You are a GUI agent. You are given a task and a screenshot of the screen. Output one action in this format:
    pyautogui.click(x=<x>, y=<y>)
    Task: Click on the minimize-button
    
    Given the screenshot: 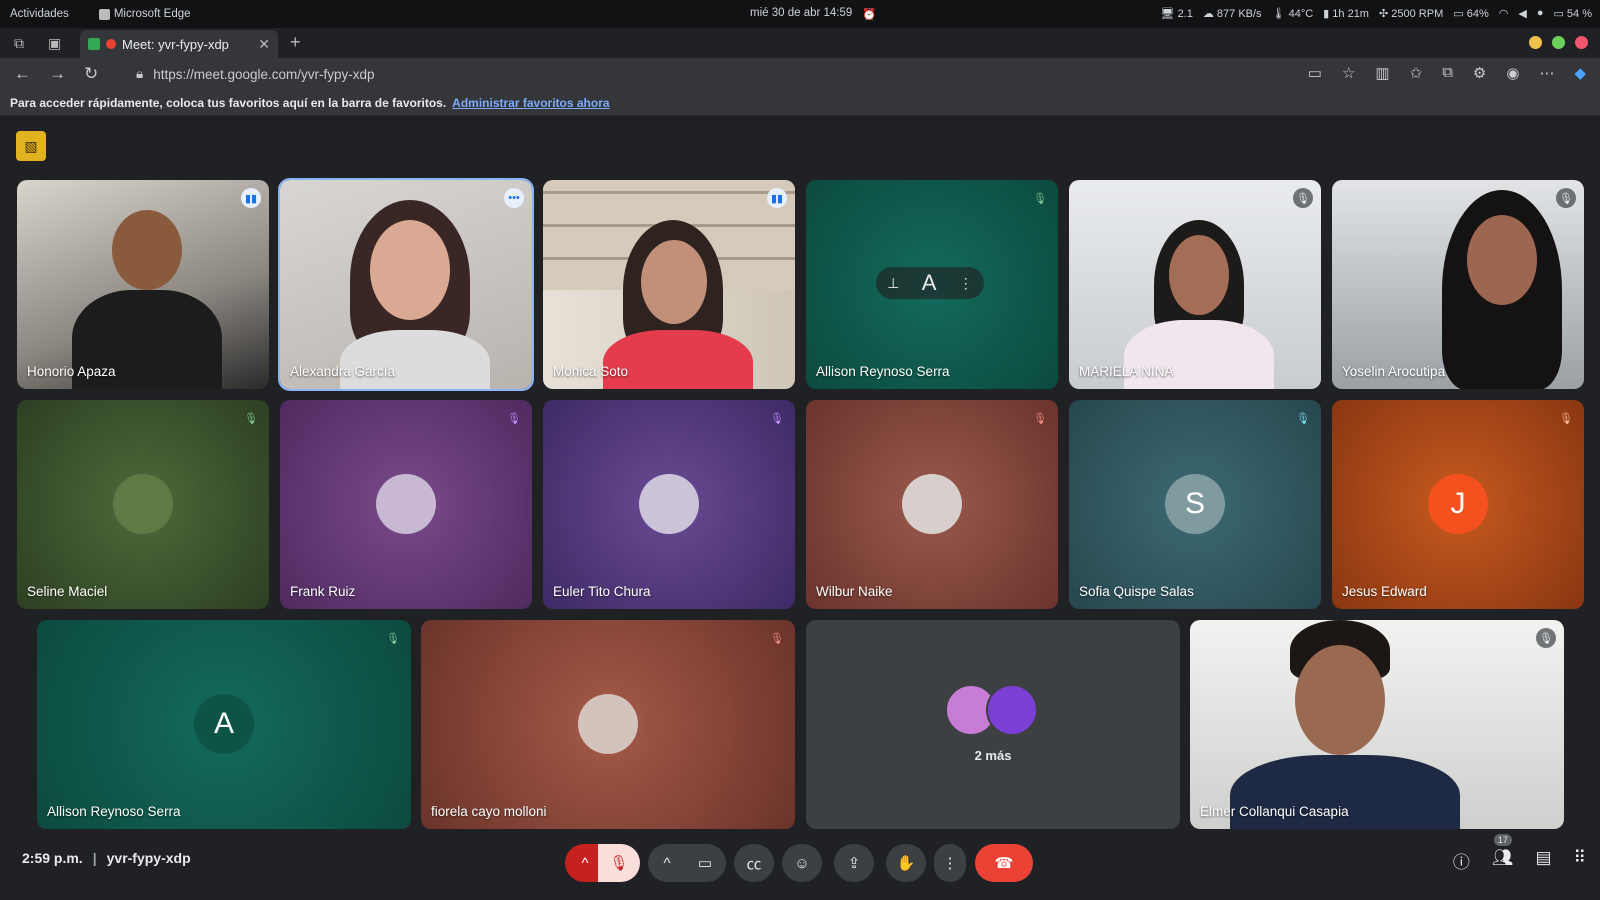 What is the action you would take?
    pyautogui.click(x=1535, y=42)
    